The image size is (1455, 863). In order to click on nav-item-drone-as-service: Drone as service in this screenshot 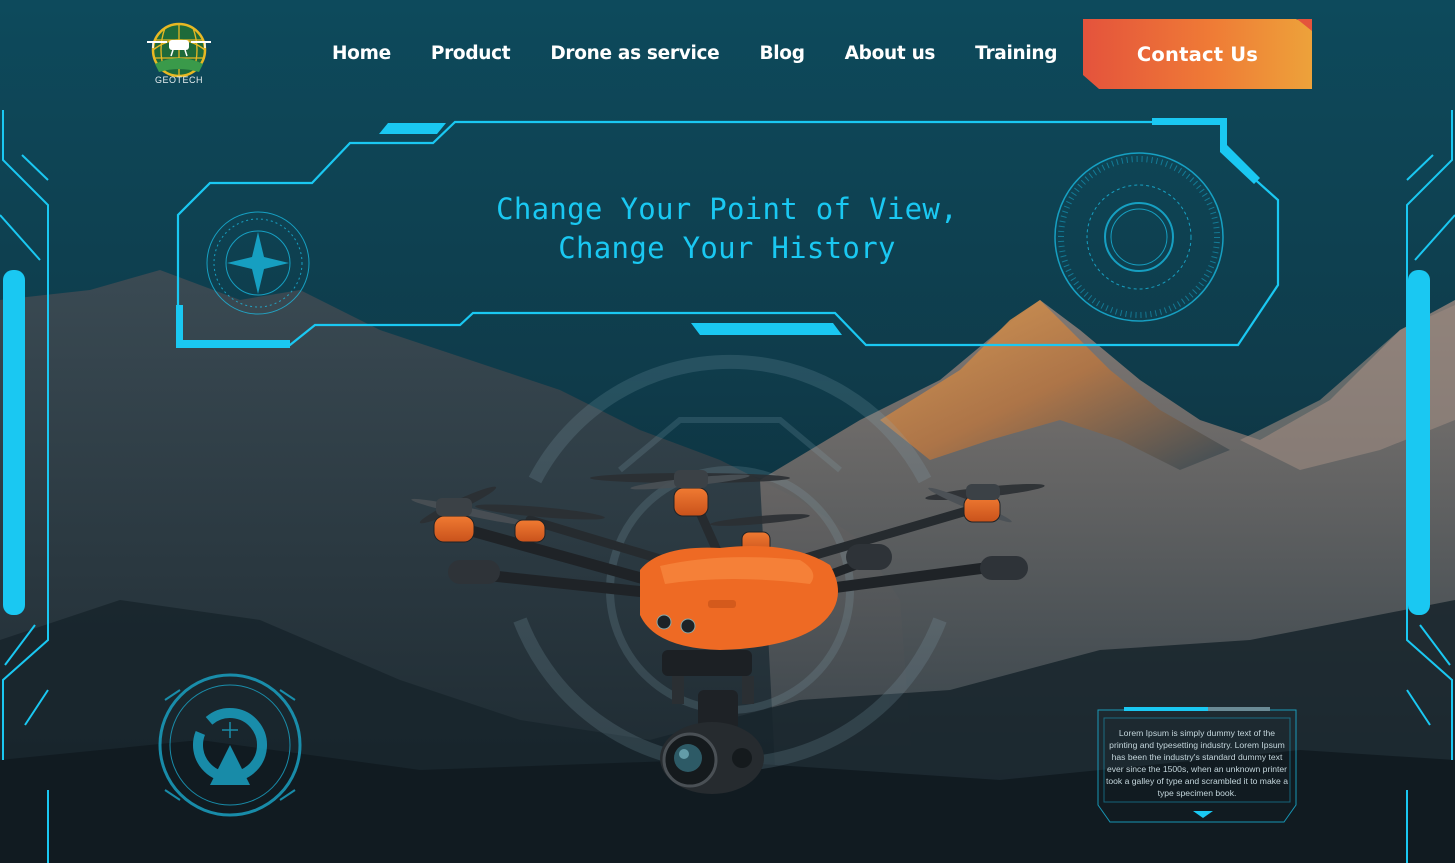, I will do `click(634, 53)`.